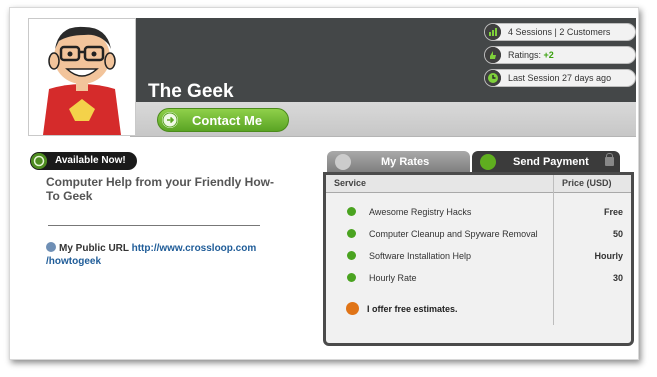 The width and height of the screenshot is (657, 377). What do you see at coordinates (412, 309) in the screenshot?
I see `estimate-note-text: I offer free estimates.` at bounding box center [412, 309].